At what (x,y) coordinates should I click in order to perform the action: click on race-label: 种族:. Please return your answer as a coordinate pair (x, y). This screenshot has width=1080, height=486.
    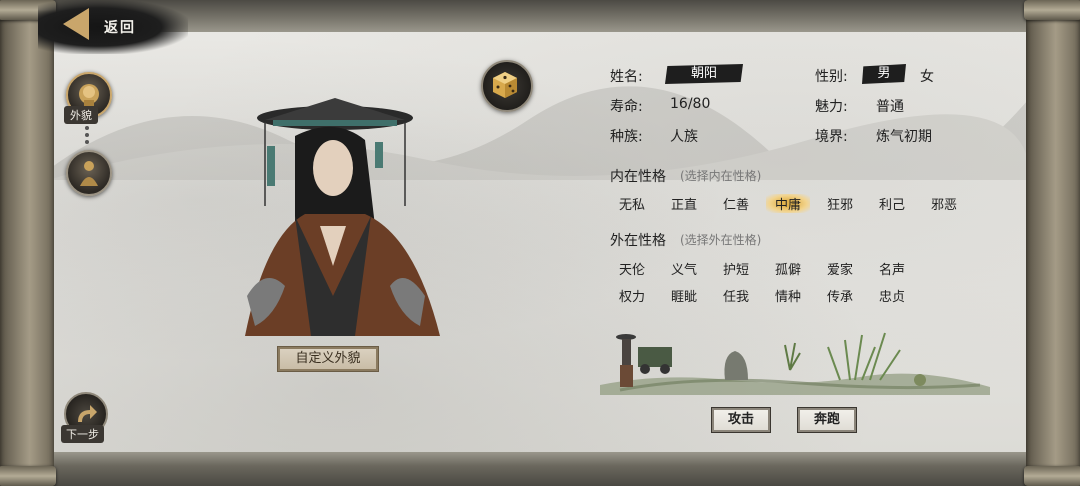
    Looking at the image, I should click on (626, 137).